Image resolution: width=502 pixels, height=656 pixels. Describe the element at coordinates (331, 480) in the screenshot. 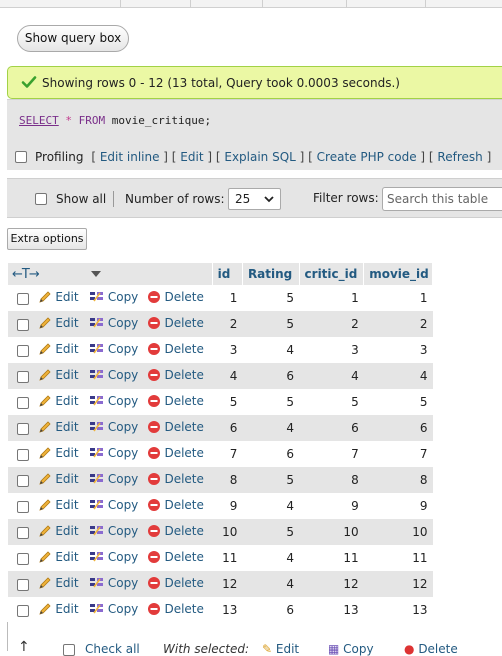

I see `cell-critic-id: 8` at that location.